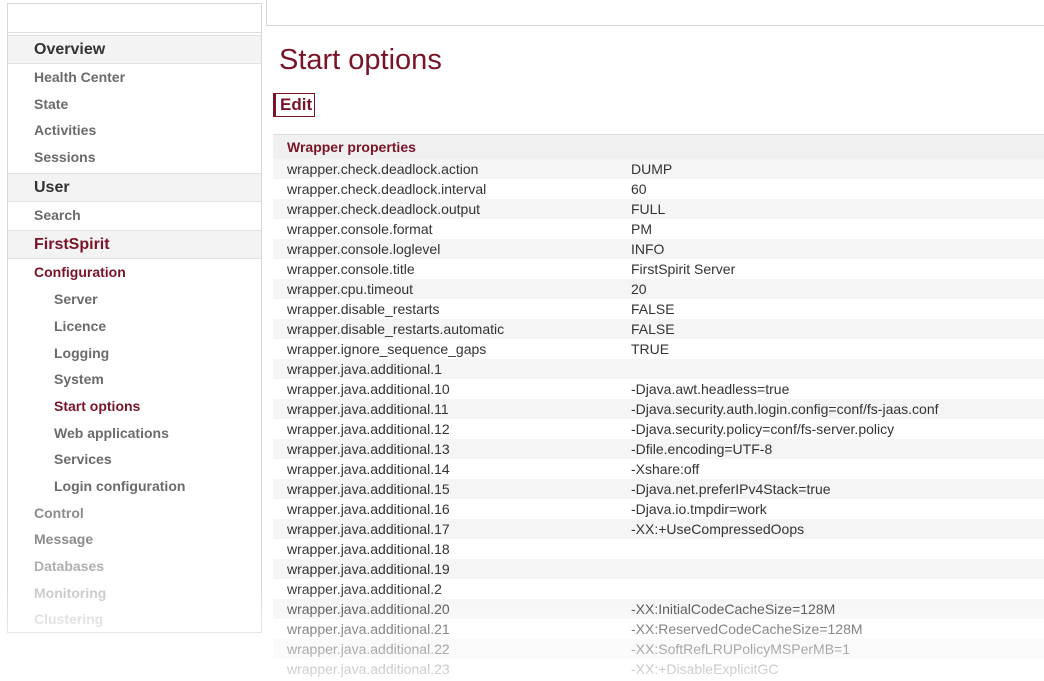 The image size is (1044, 681). What do you see at coordinates (396, 329) in the screenshot?
I see `property-key: wrapper.disable_restarts.automatic` at bounding box center [396, 329].